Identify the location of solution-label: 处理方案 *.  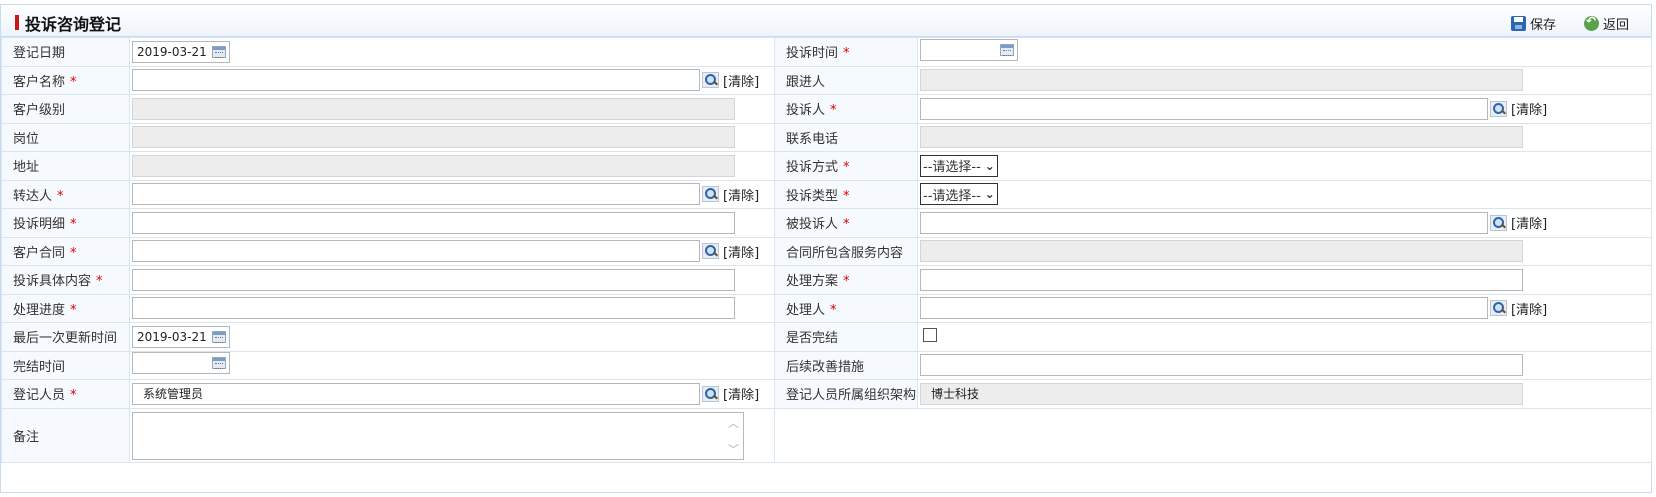
(846, 280).